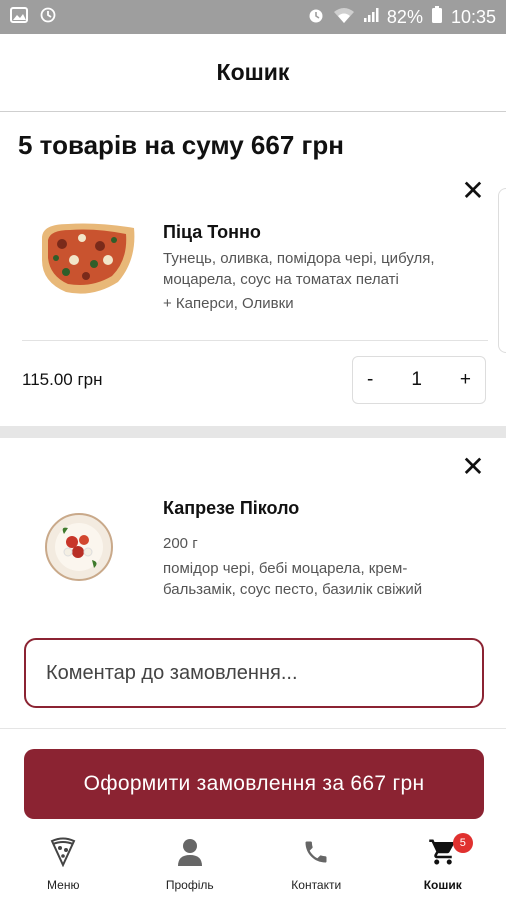  I want to click on quantity-value: 1, so click(416, 379).